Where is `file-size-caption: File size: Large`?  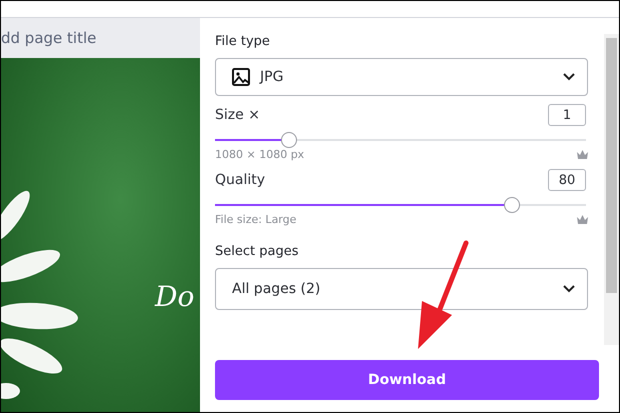 file-size-caption: File size: Large is located at coordinates (255, 219).